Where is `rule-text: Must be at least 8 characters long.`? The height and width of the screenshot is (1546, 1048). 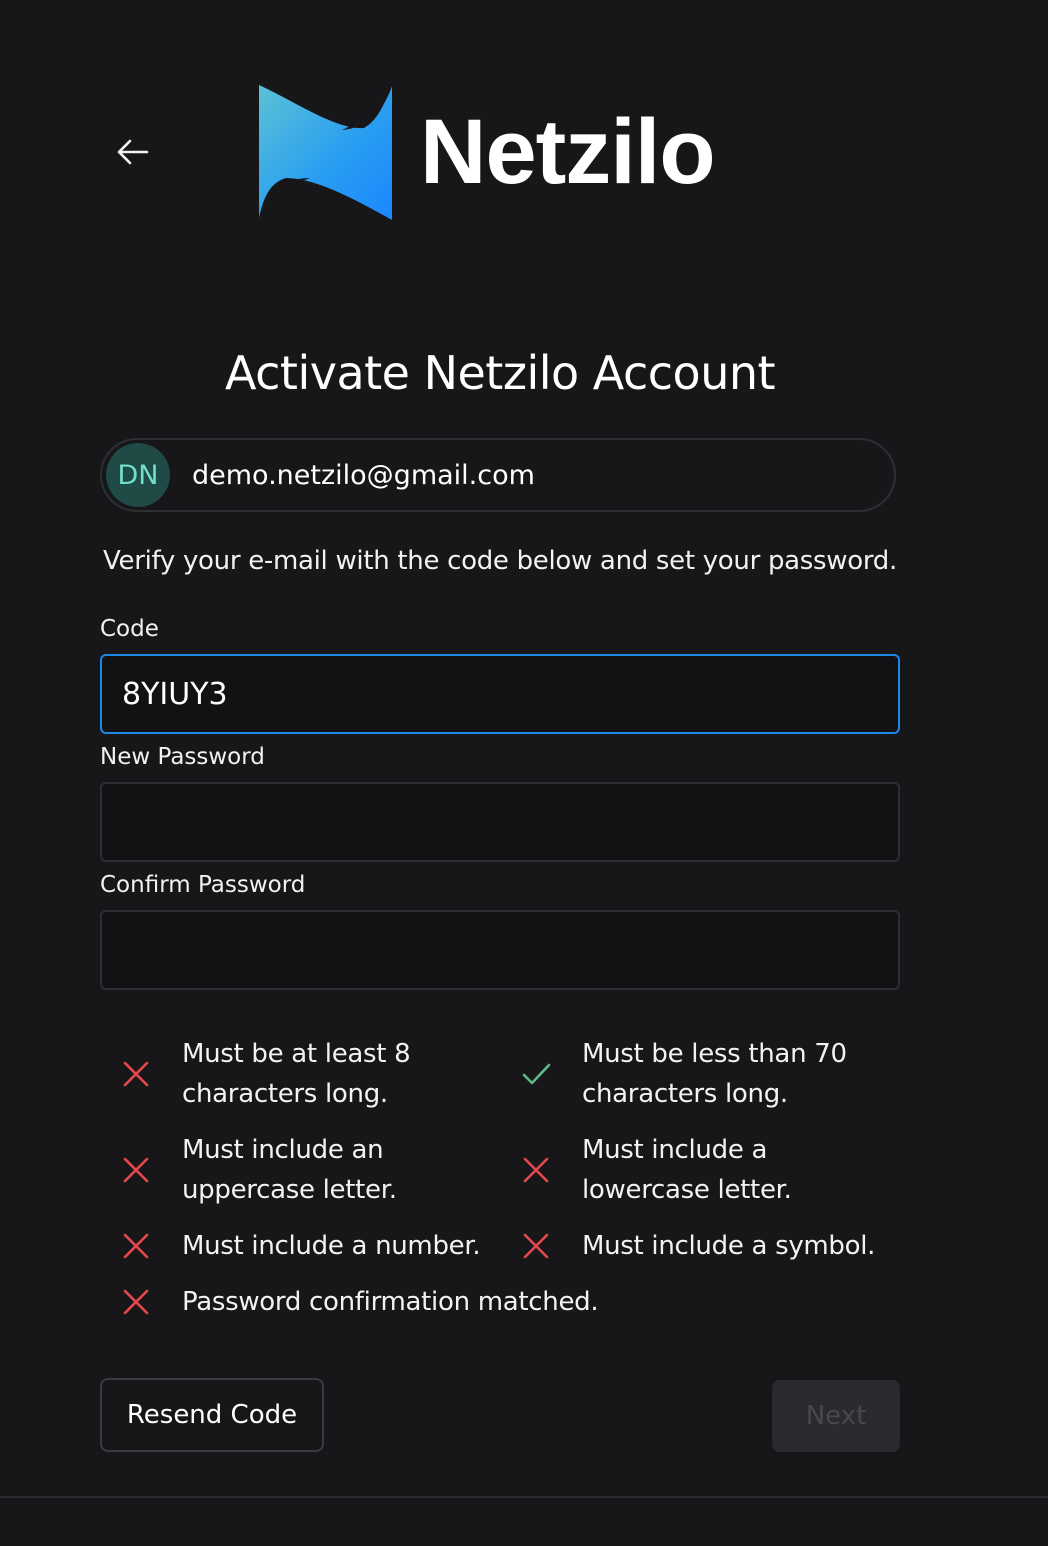
rule-text: Must be at least 8 characters long. is located at coordinates (296, 1074).